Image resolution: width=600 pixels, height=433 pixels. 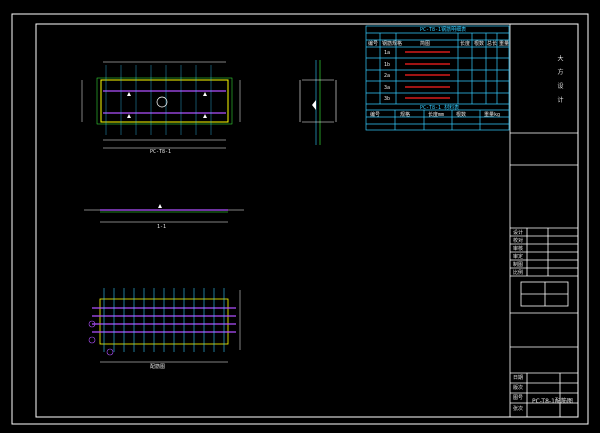 What do you see at coordinates (440, 108) in the screenshot?
I see `rebar-table-subtitle: PC-T8-1 材料表` at bounding box center [440, 108].